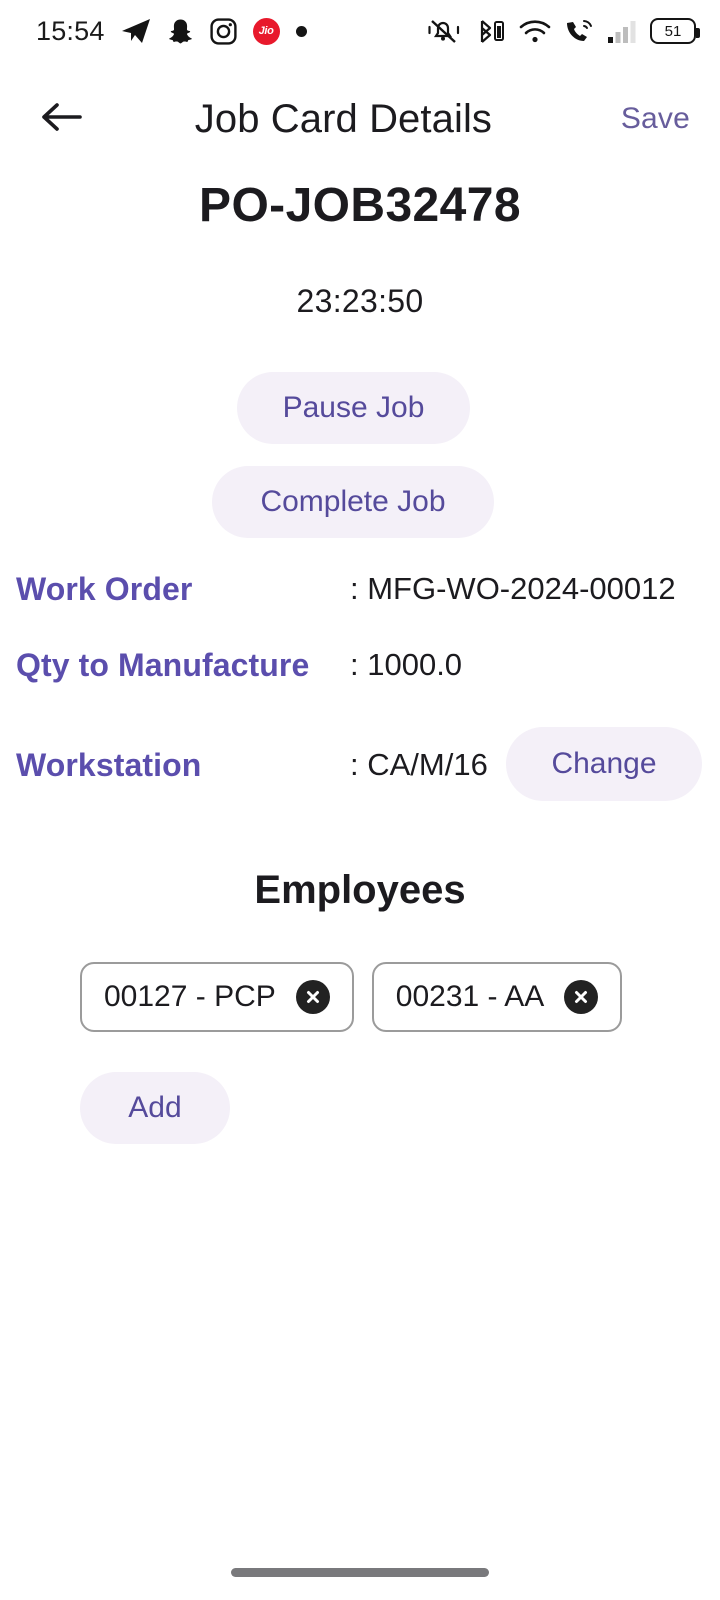  I want to click on status-bar-right: 51, so click(563, 31).